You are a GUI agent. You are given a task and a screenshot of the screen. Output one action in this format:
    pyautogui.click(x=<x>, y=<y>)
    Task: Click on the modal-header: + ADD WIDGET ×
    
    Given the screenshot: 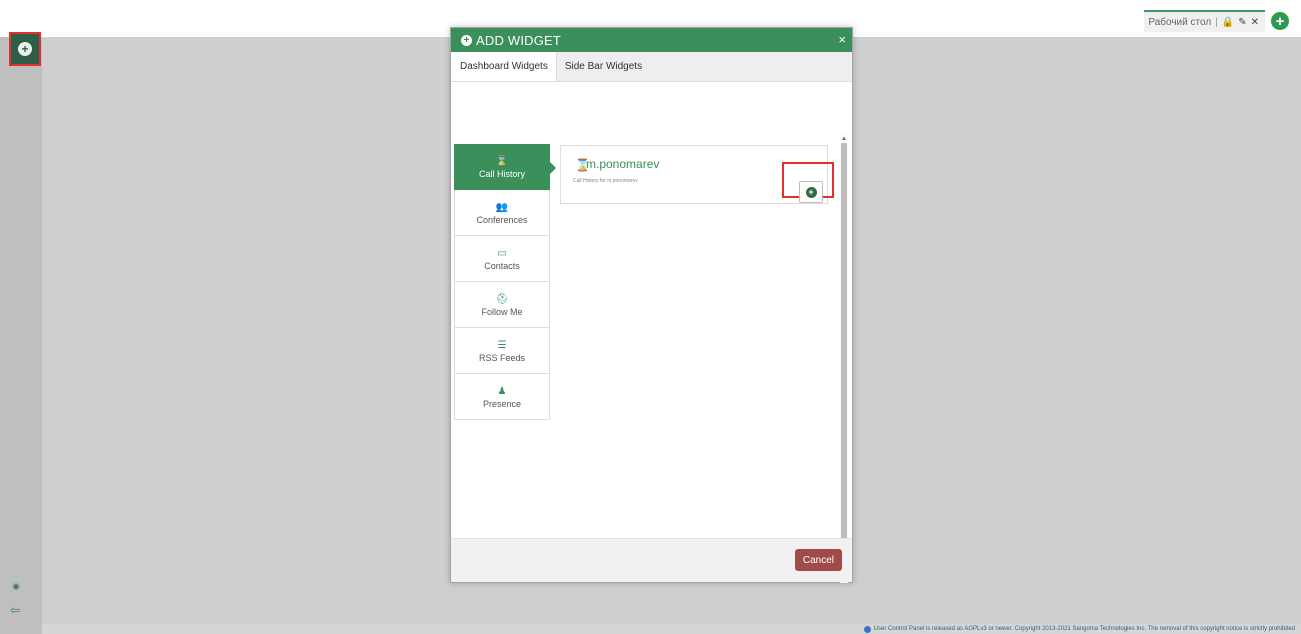 What is the action you would take?
    pyautogui.click(x=651, y=40)
    